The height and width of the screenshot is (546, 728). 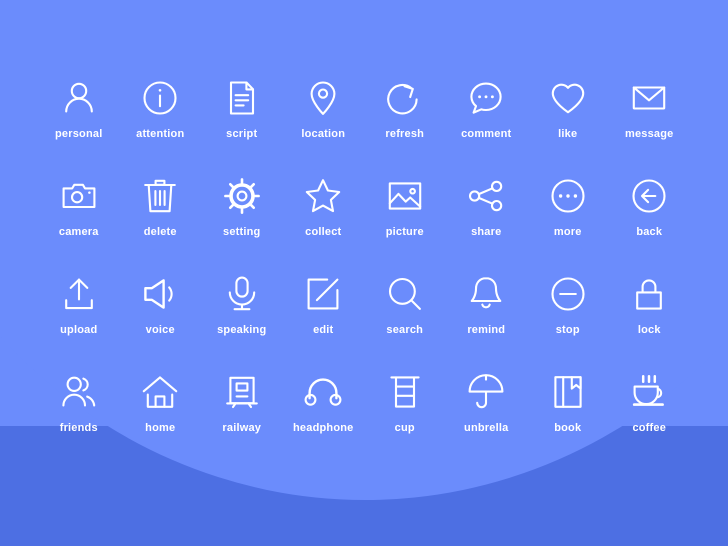 What do you see at coordinates (242, 428) in the screenshot?
I see `icon-label: railway` at bounding box center [242, 428].